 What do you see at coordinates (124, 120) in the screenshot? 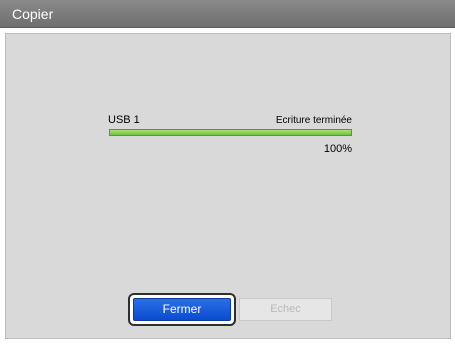
I see `device-name: USB 1` at bounding box center [124, 120].